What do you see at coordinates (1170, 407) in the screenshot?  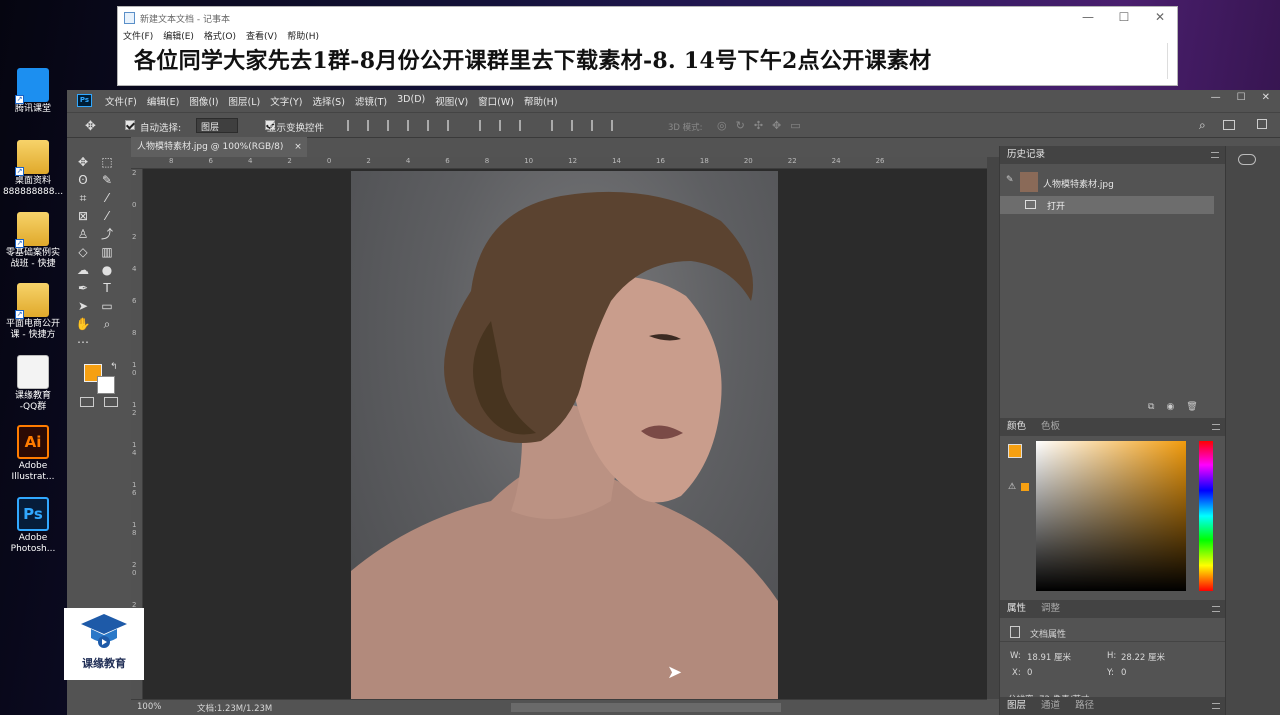 I see `camera-icon: ◉` at bounding box center [1170, 407].